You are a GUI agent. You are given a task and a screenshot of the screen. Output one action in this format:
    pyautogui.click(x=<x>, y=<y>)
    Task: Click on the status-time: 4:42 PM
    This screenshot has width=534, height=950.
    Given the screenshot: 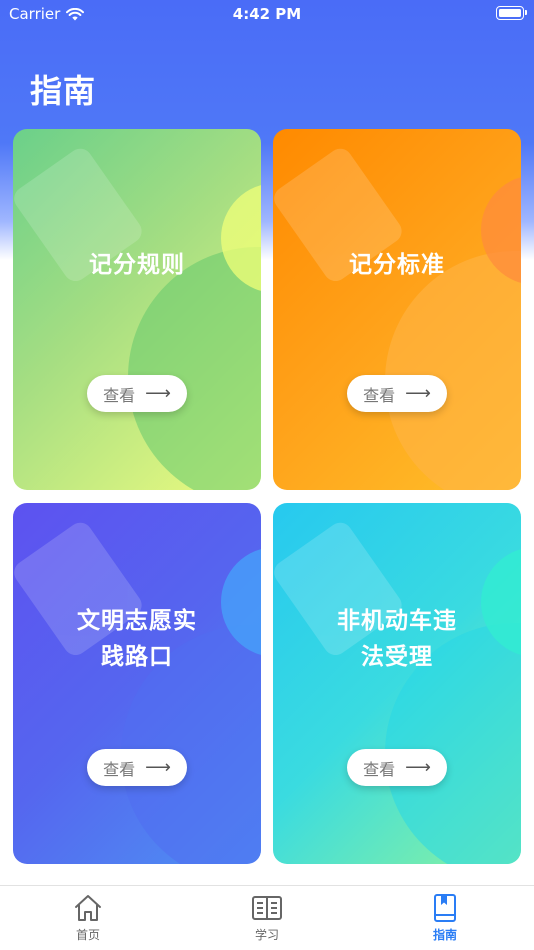 What is the action you would take?
    pyautogui.click(x=267, y=14)
    